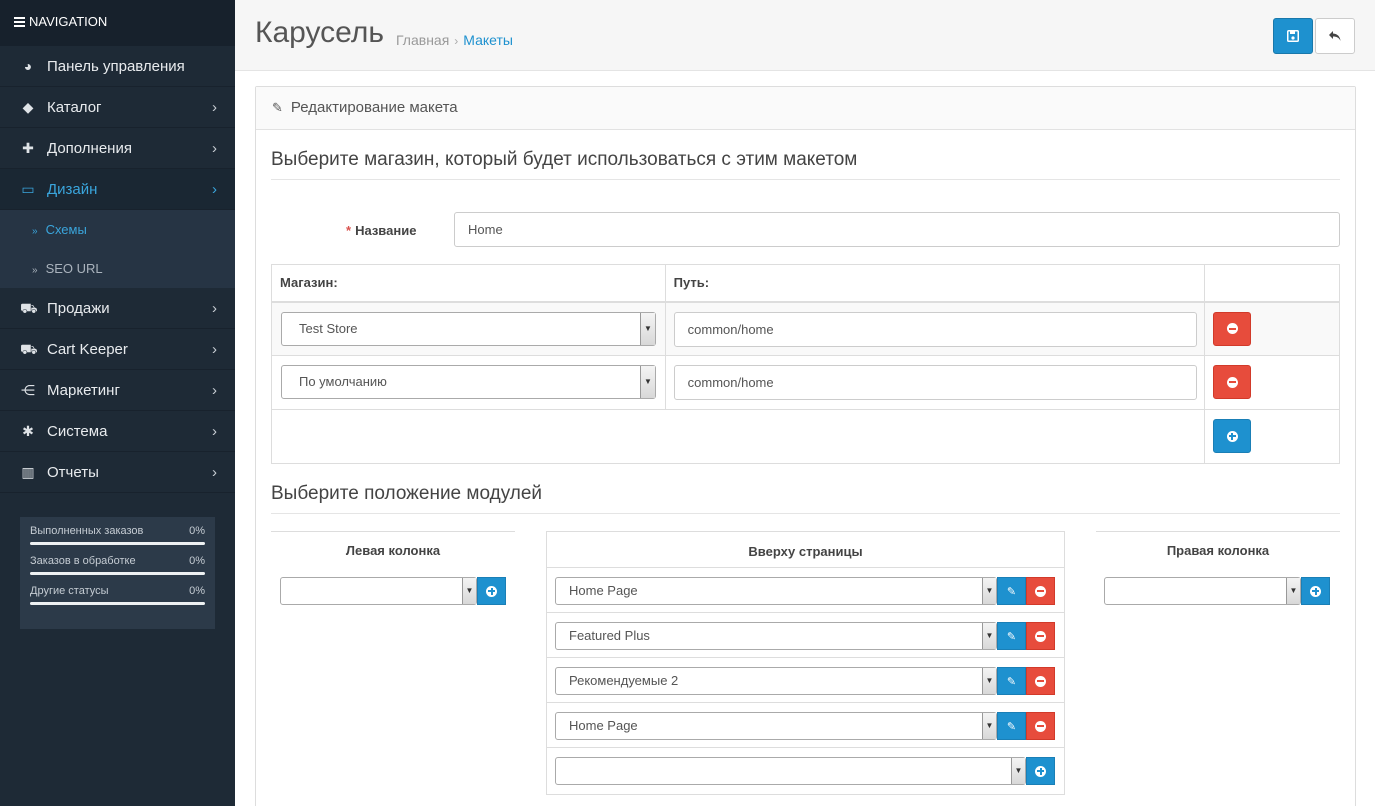 The height and width of the screenshot is (806, 1375). I want to click on module-row: ▼, so click(805, 769).